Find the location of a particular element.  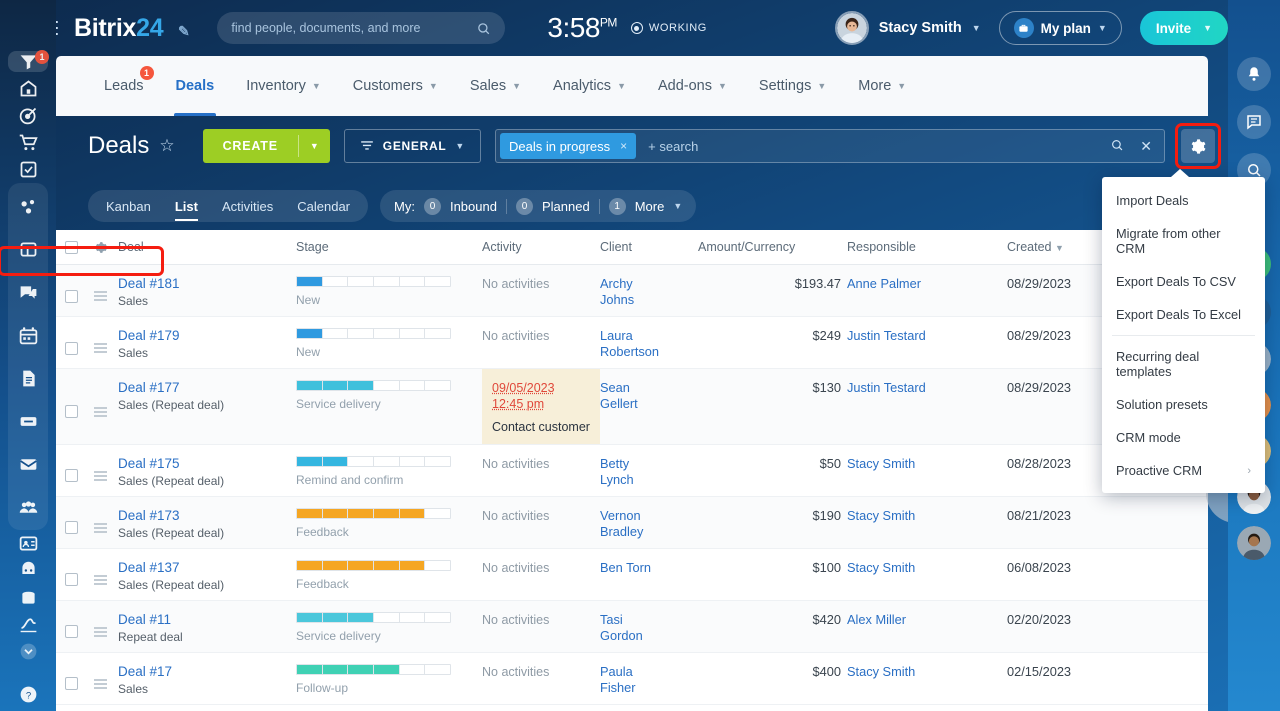

filter-search-bar: Deals in progress × + search ✕ is located at coordinates (829, 146).